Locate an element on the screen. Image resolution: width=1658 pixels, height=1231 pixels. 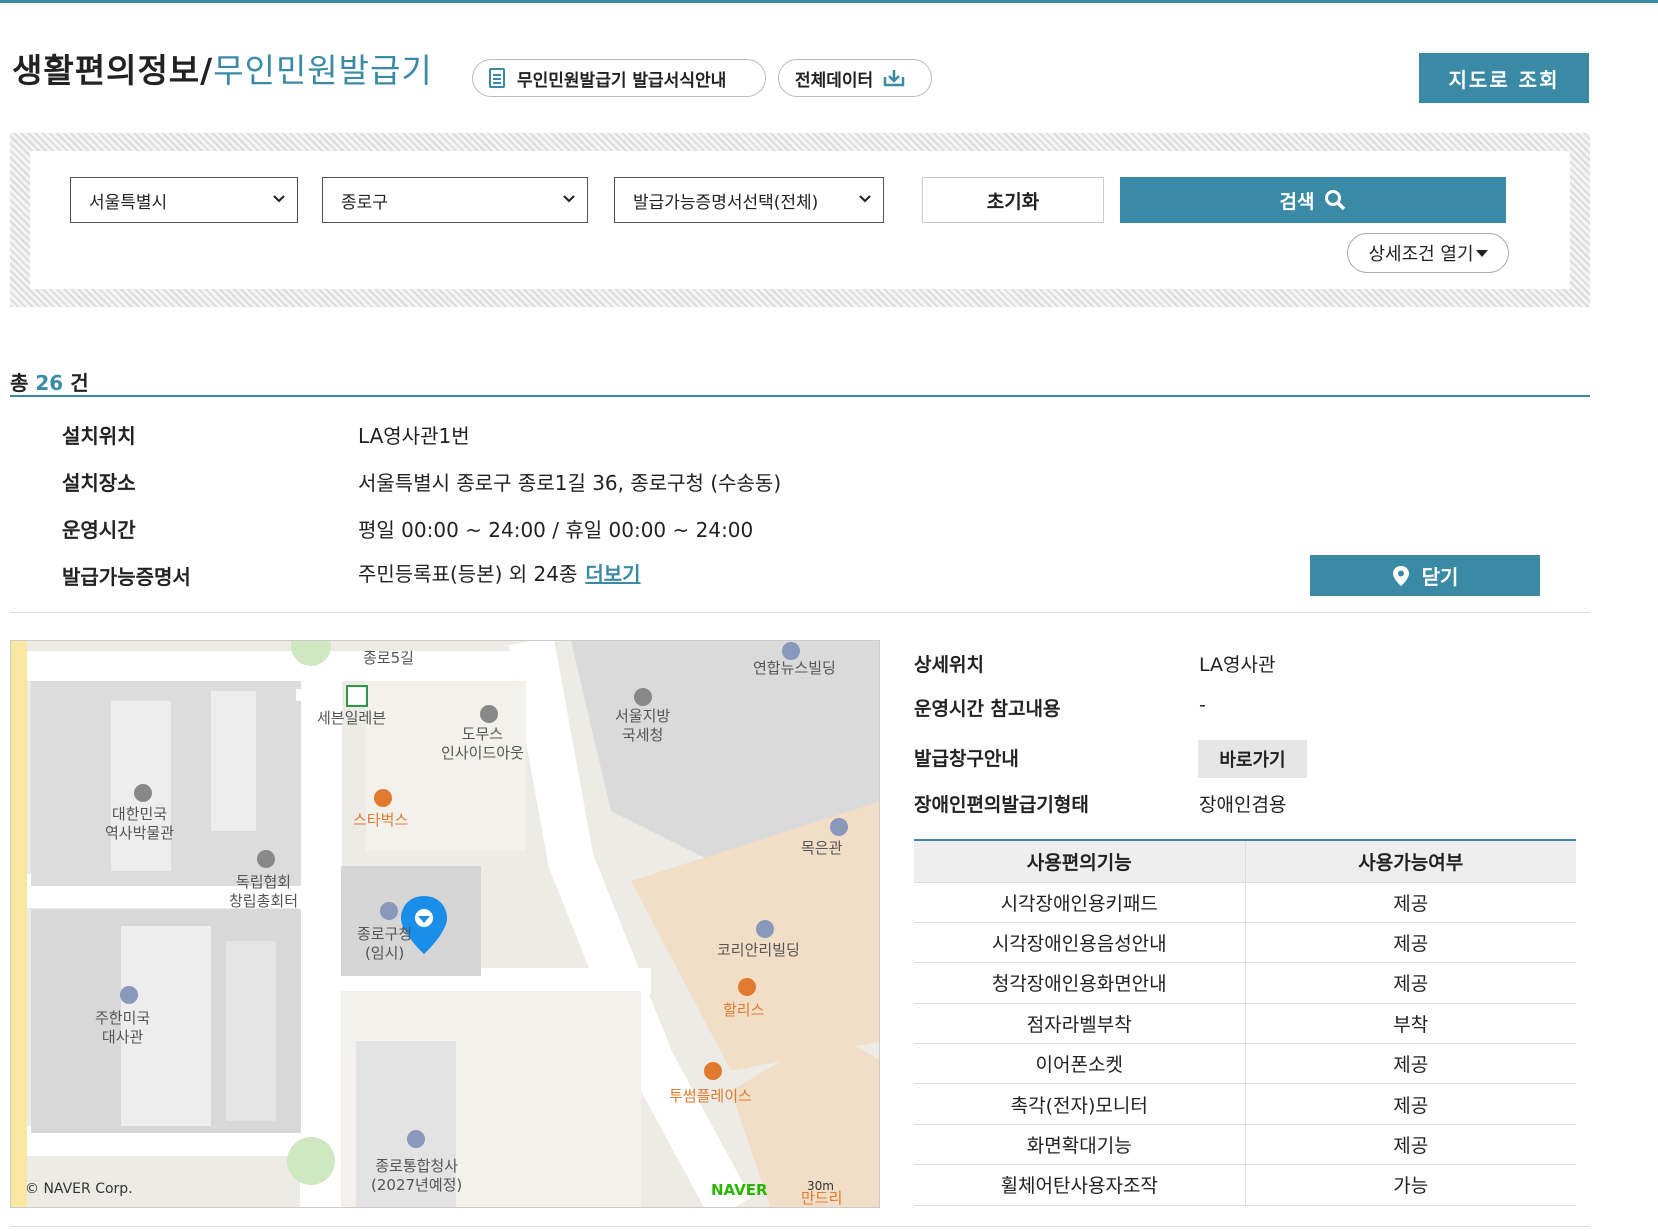
district-select-value: 종로구 is located at coordinates (364, 202).